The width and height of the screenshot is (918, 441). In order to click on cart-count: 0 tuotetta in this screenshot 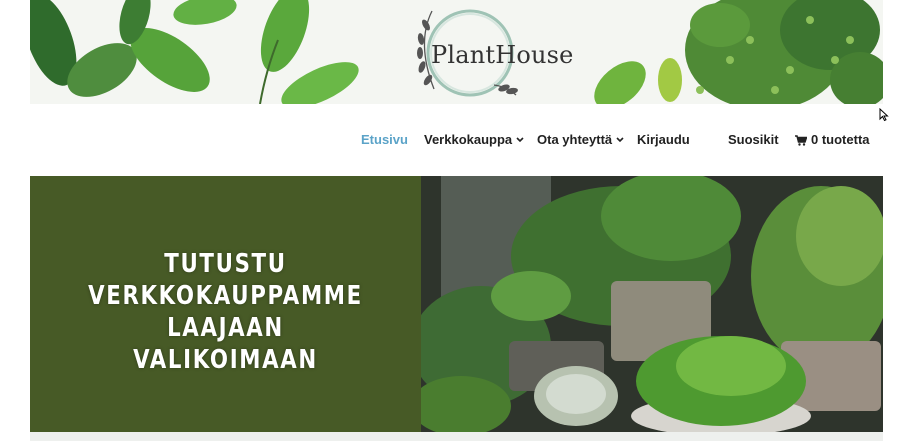, I will do `click(840, 139)`.